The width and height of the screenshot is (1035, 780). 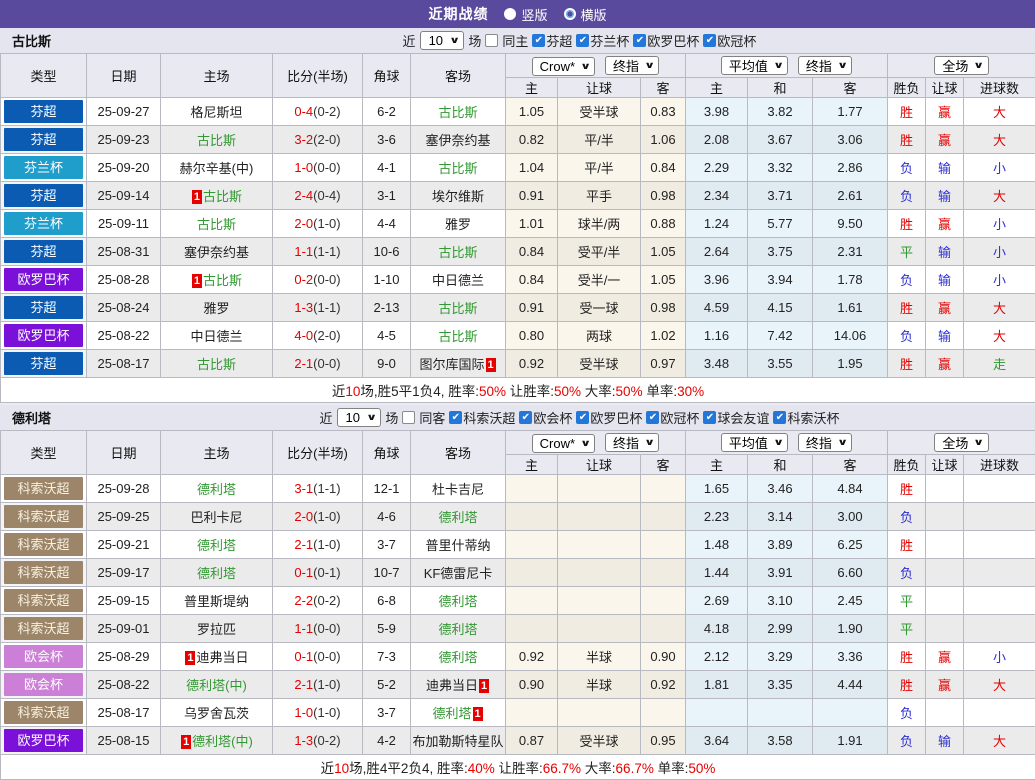 I want to click on team-name-heading: 古比斯, so click(x=31, y=40).